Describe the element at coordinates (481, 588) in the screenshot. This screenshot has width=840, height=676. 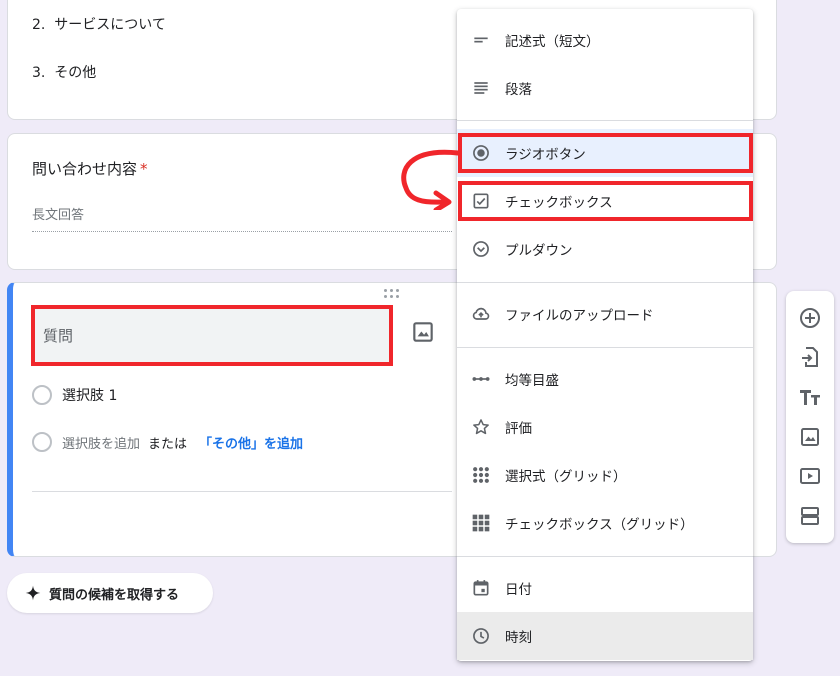
I see `calendar-icon` at that location.